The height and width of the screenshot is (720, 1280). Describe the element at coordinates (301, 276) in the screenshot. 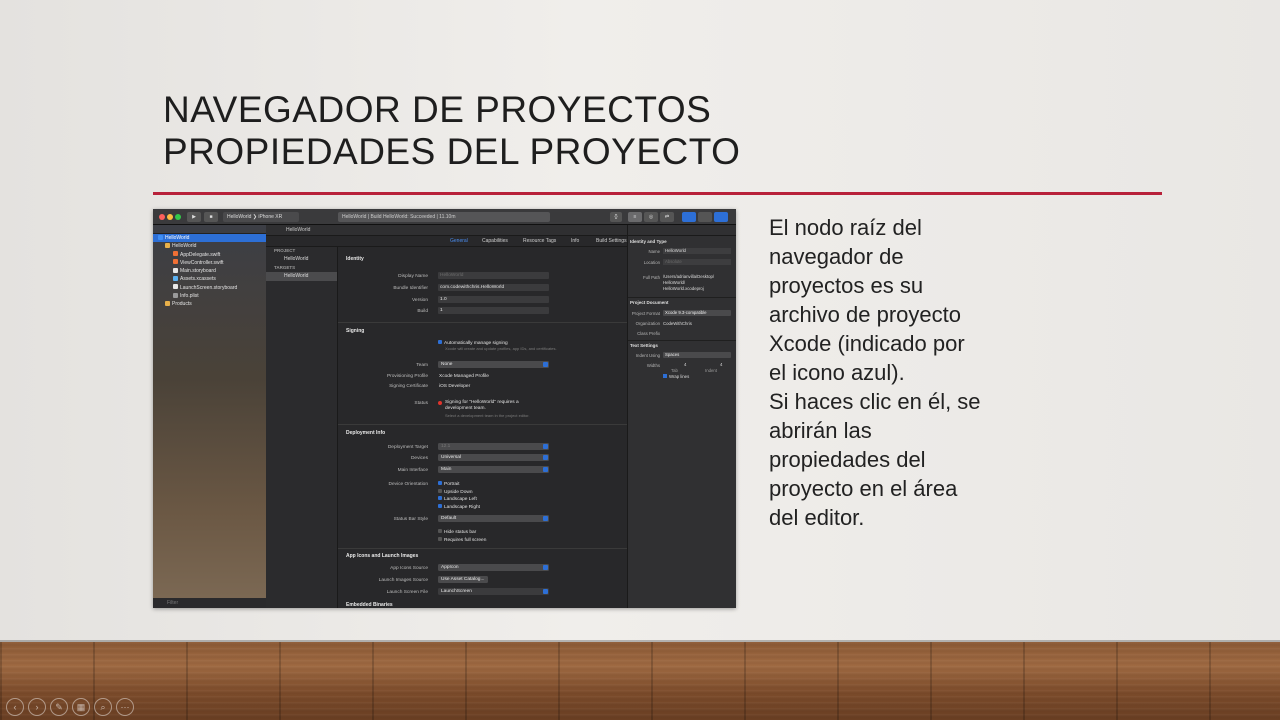

I see `target-item: HelloWorld` at that location.